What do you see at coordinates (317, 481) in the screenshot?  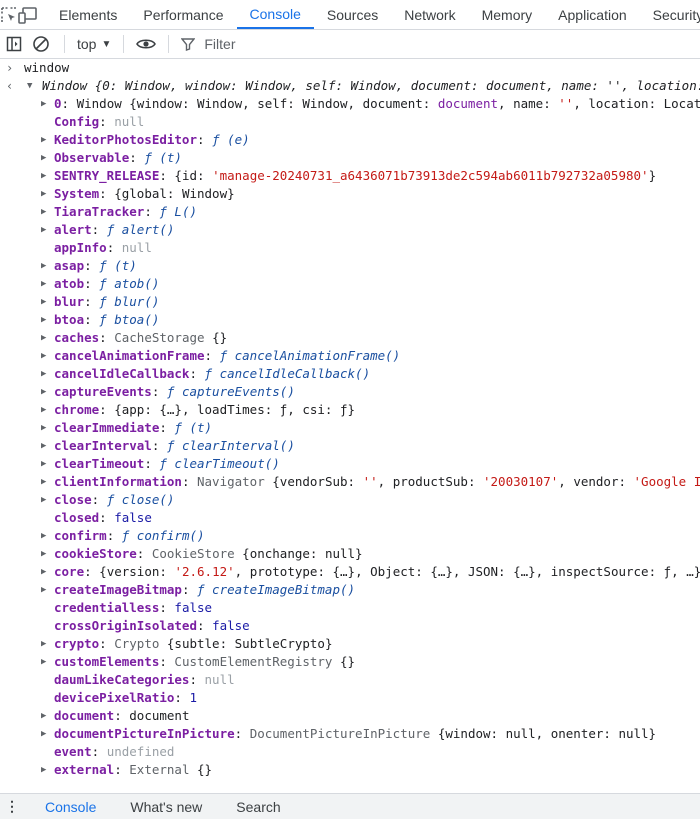 I see `property-value: {vendorSub:` at bounding box center [317, 481].